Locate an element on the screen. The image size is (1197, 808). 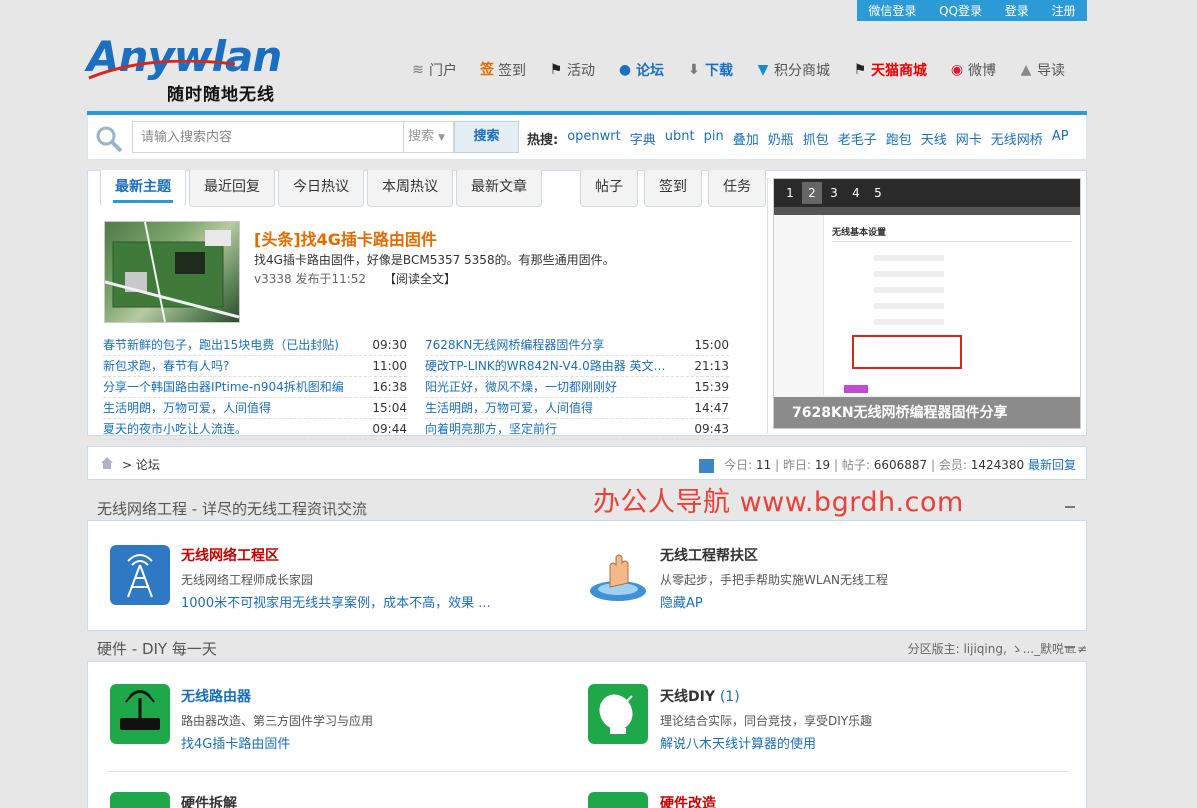
qq-login-link: QQ登录 is located at coordinates (960, 10).